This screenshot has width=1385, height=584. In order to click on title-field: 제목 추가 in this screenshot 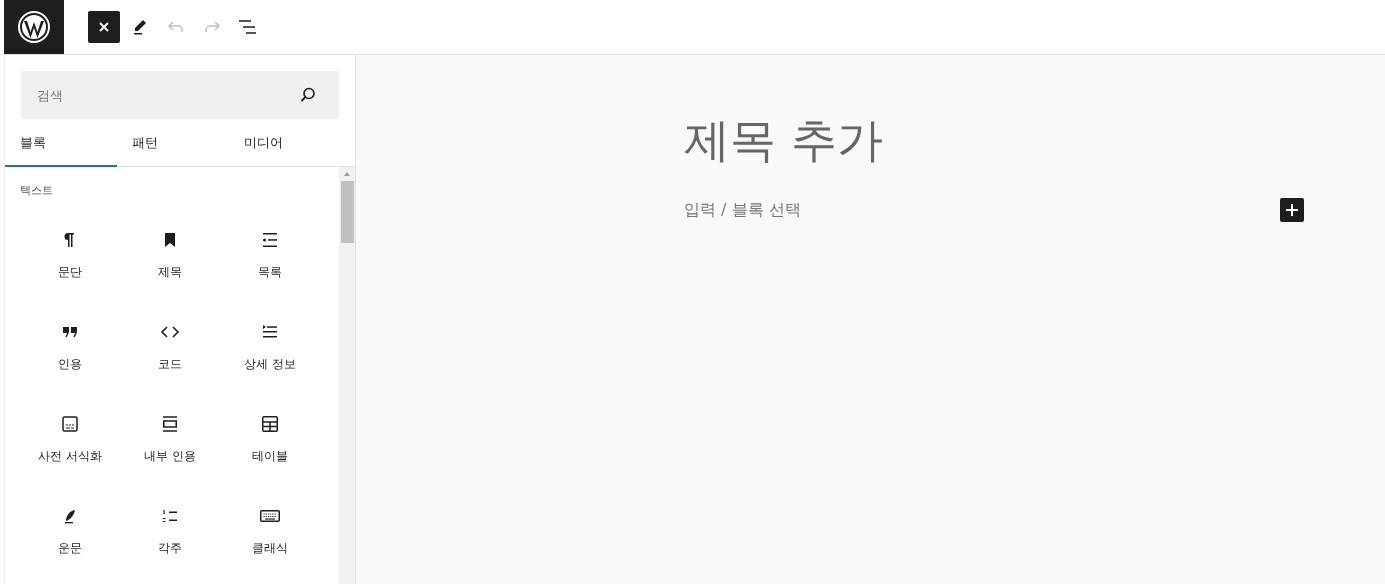, I will do `click(994, 141)`.